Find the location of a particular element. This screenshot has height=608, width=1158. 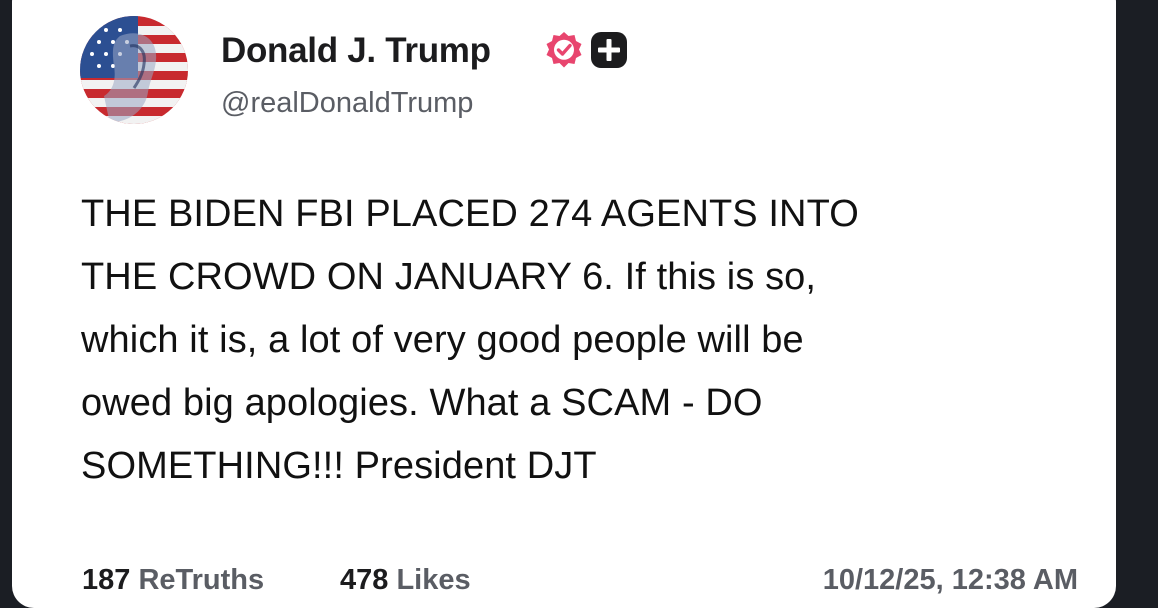

retruths-label: ReTruths is located at coordinates (201, 580).